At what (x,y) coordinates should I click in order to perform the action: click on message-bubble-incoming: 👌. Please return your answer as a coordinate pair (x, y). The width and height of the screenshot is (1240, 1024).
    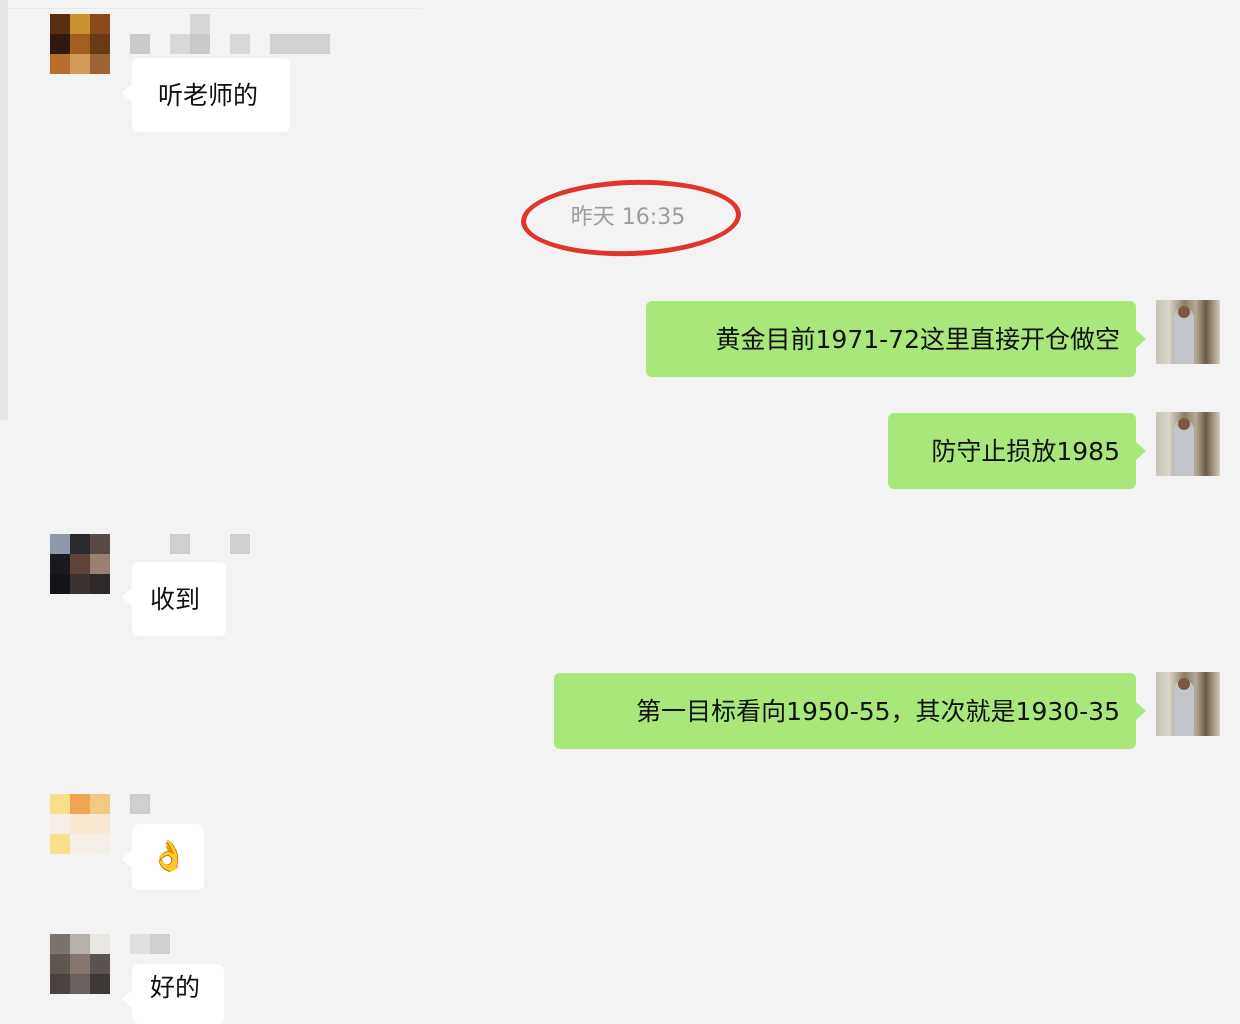
    Looking at the image, I should click on (163, 857).